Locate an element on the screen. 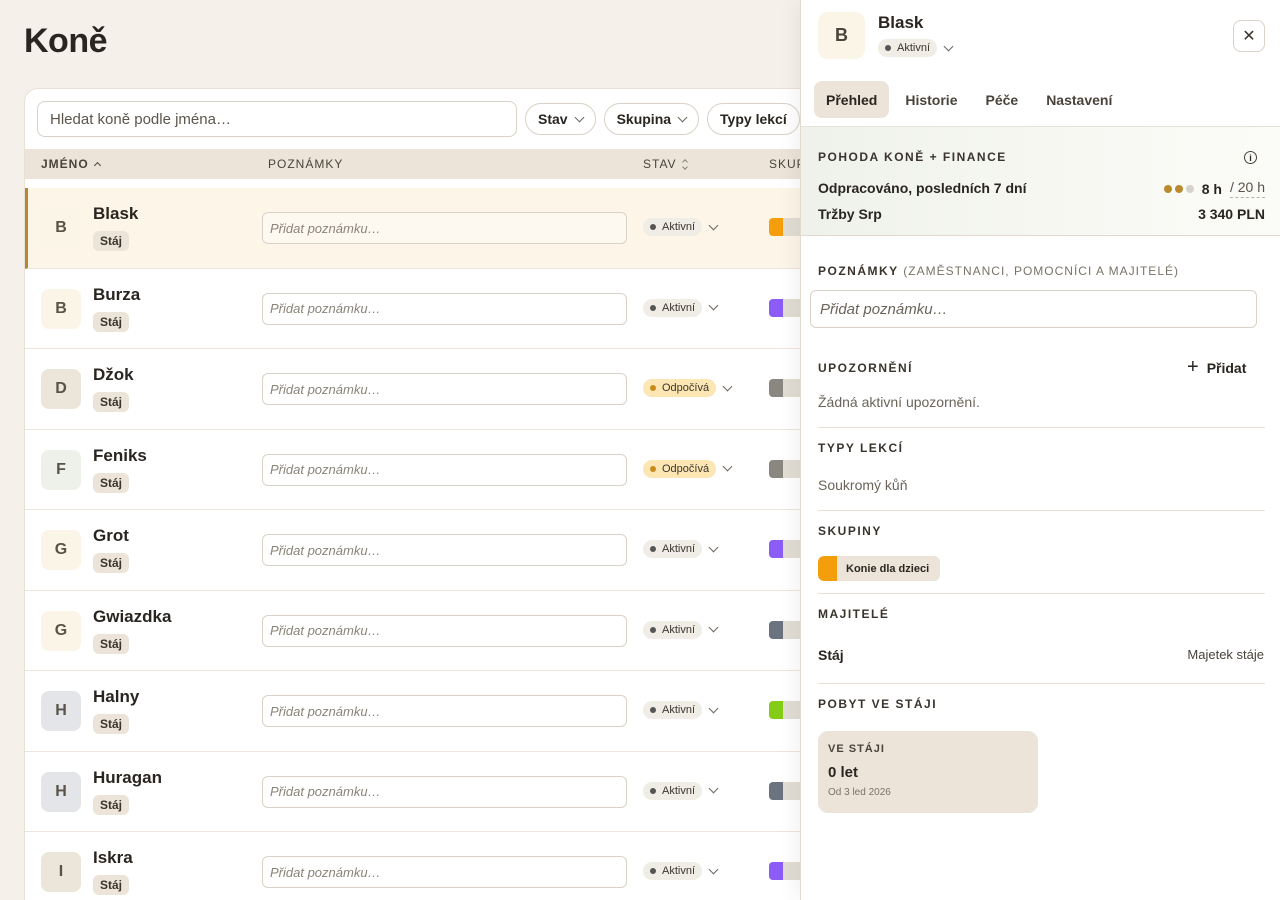 The height and width of the screenshot is (900, 1280). filter-status-button: Stav is located at coordinates (560, 119).